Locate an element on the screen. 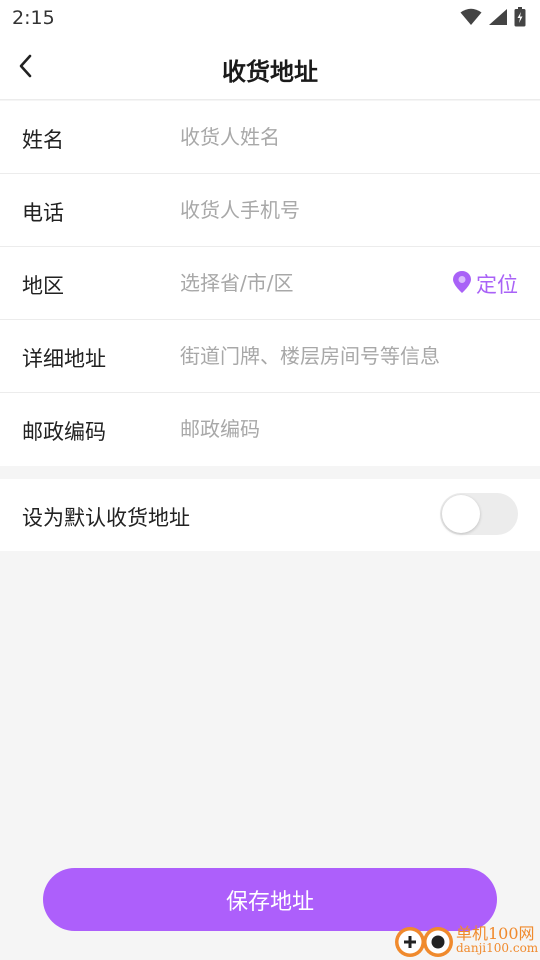 Image resolution: width=540 pixels, height=960 pixels. page-title: 收货地址 is located at coordinates (270, 72).